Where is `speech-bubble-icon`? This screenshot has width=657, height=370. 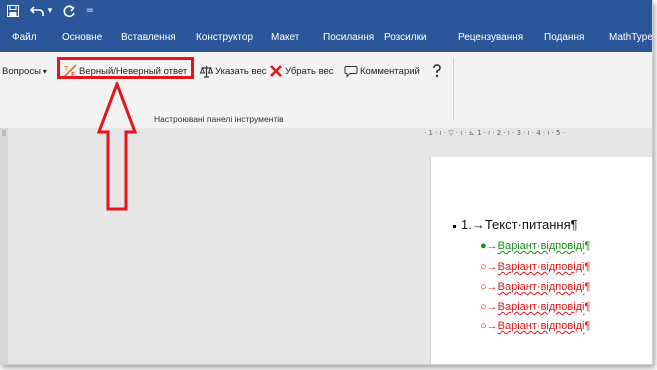 speech-bubble-icon is located at coordinates (351, 71).